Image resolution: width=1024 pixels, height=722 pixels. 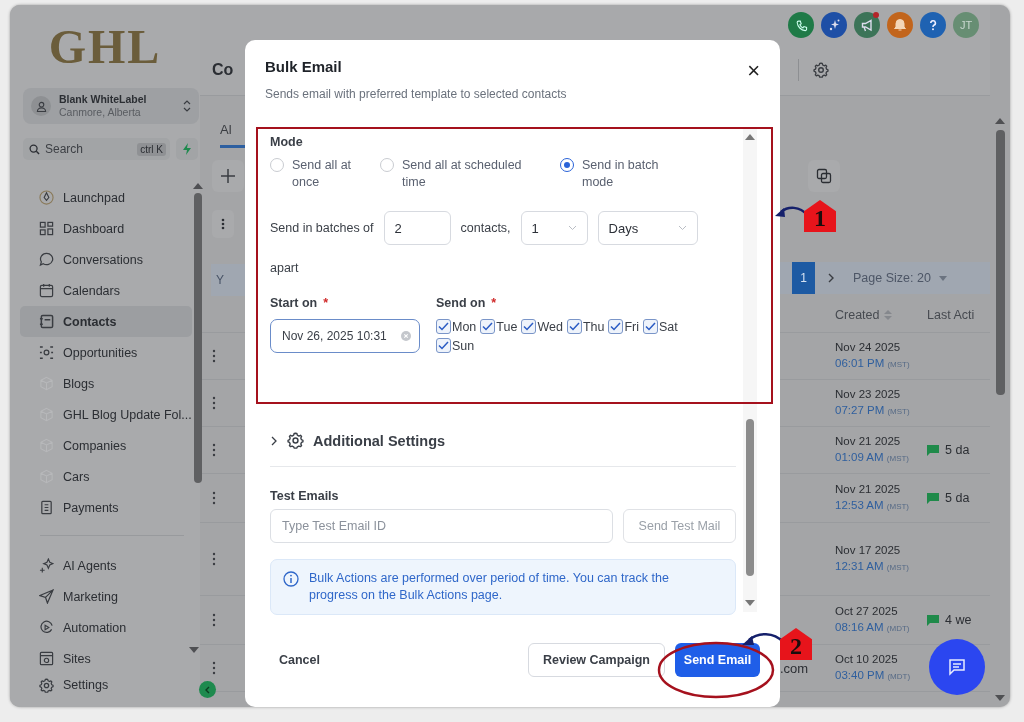 I want to click on user-icon, so click(x=41, y=106).